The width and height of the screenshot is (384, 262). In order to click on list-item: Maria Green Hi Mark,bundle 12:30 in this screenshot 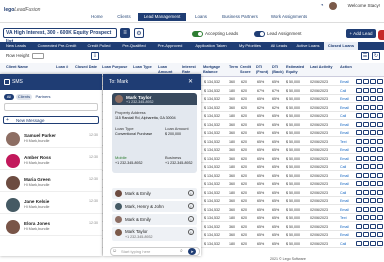, I will do `click(51, 183)`.